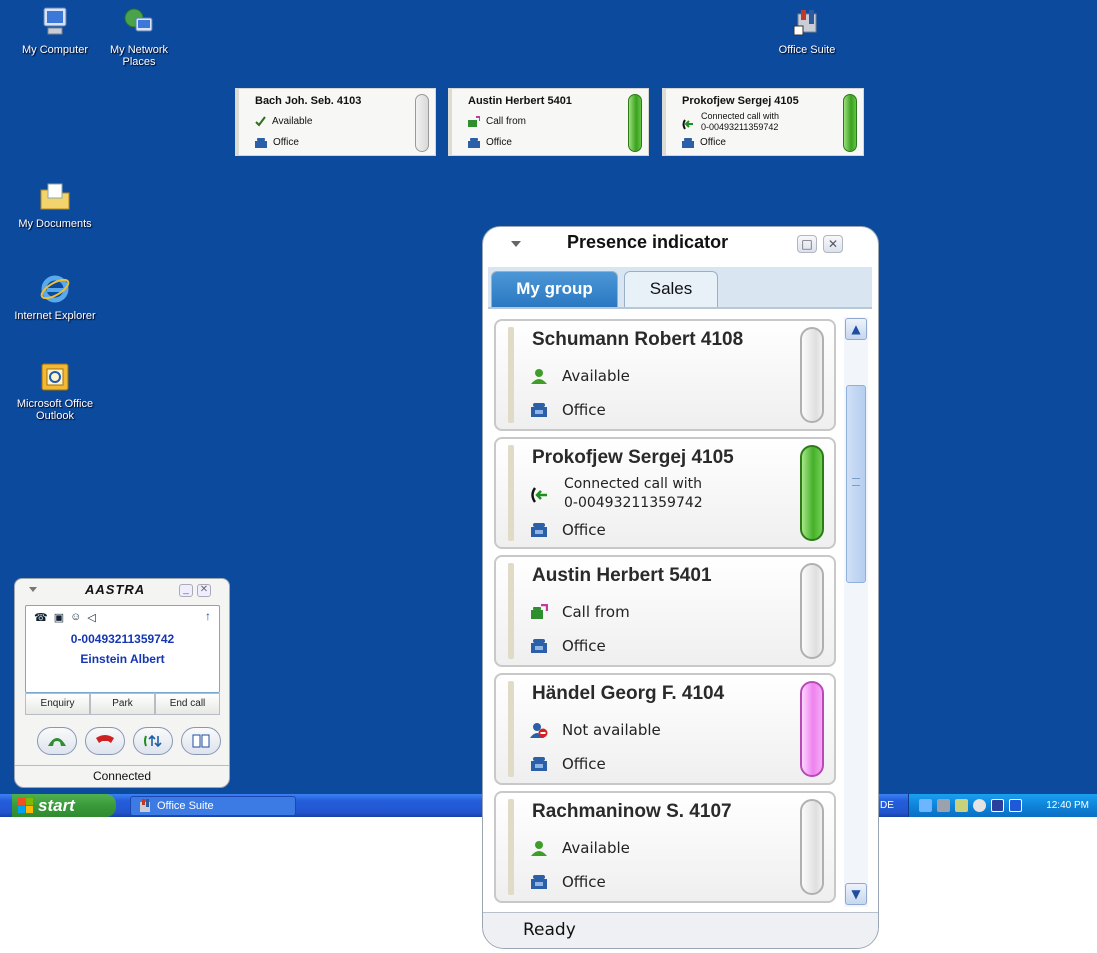 The image size is (1097, 953). What do you see at coordinates (153, 741) in the screenshot?
I see `transfer-button` at bounding box center [153, 741].